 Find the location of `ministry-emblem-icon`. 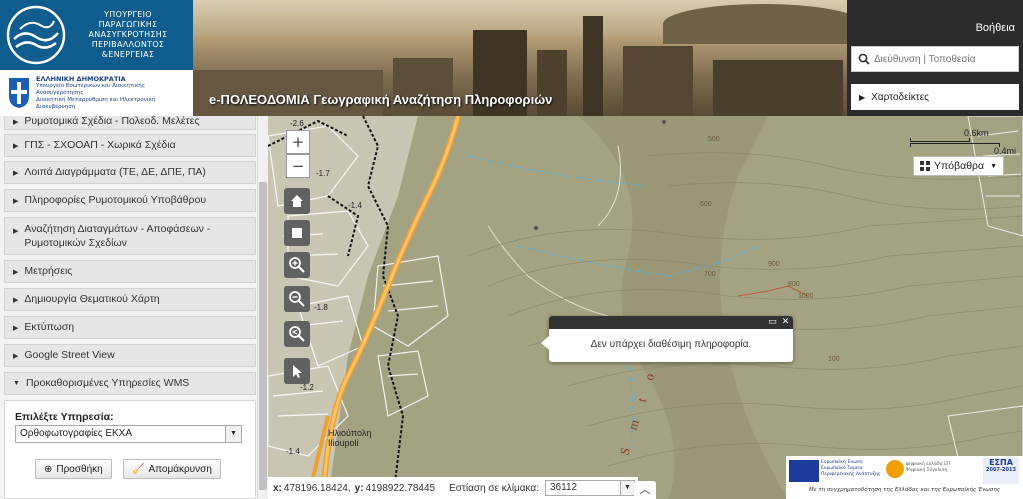

ministry-emblem-icon is located at coordinates (36, 35).